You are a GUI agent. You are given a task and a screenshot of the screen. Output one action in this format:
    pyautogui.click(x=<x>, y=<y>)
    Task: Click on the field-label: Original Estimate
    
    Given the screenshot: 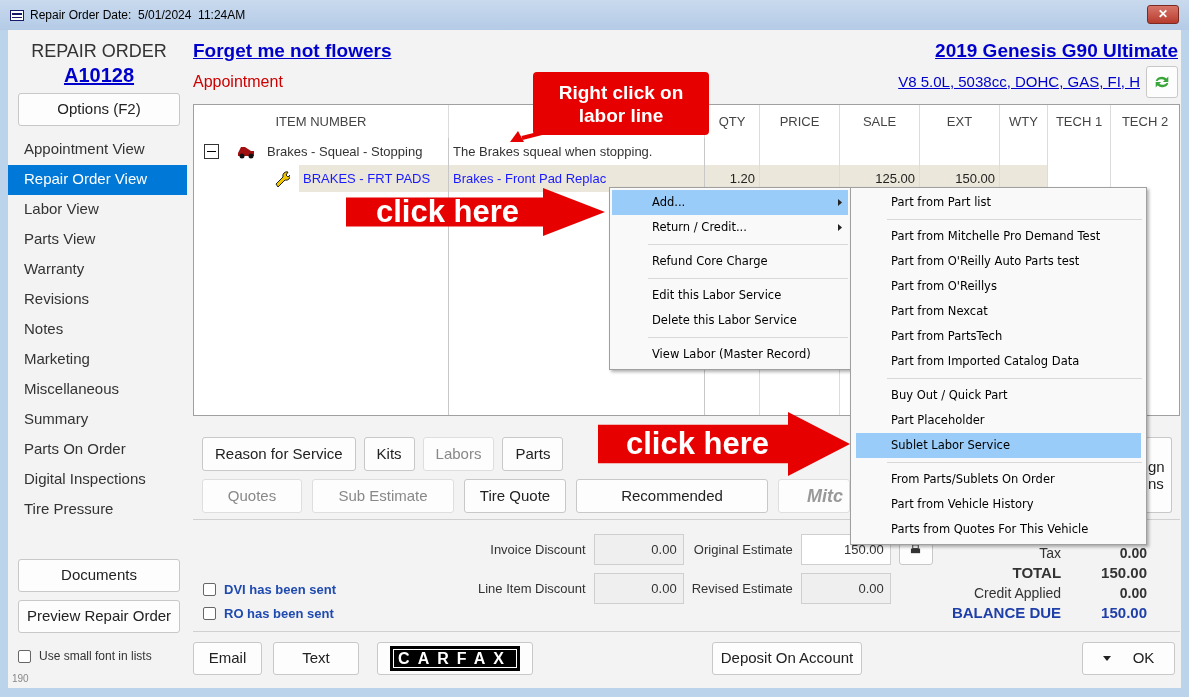 What is the action you would take?
    pyautogui.click(x=742, y=549)
    